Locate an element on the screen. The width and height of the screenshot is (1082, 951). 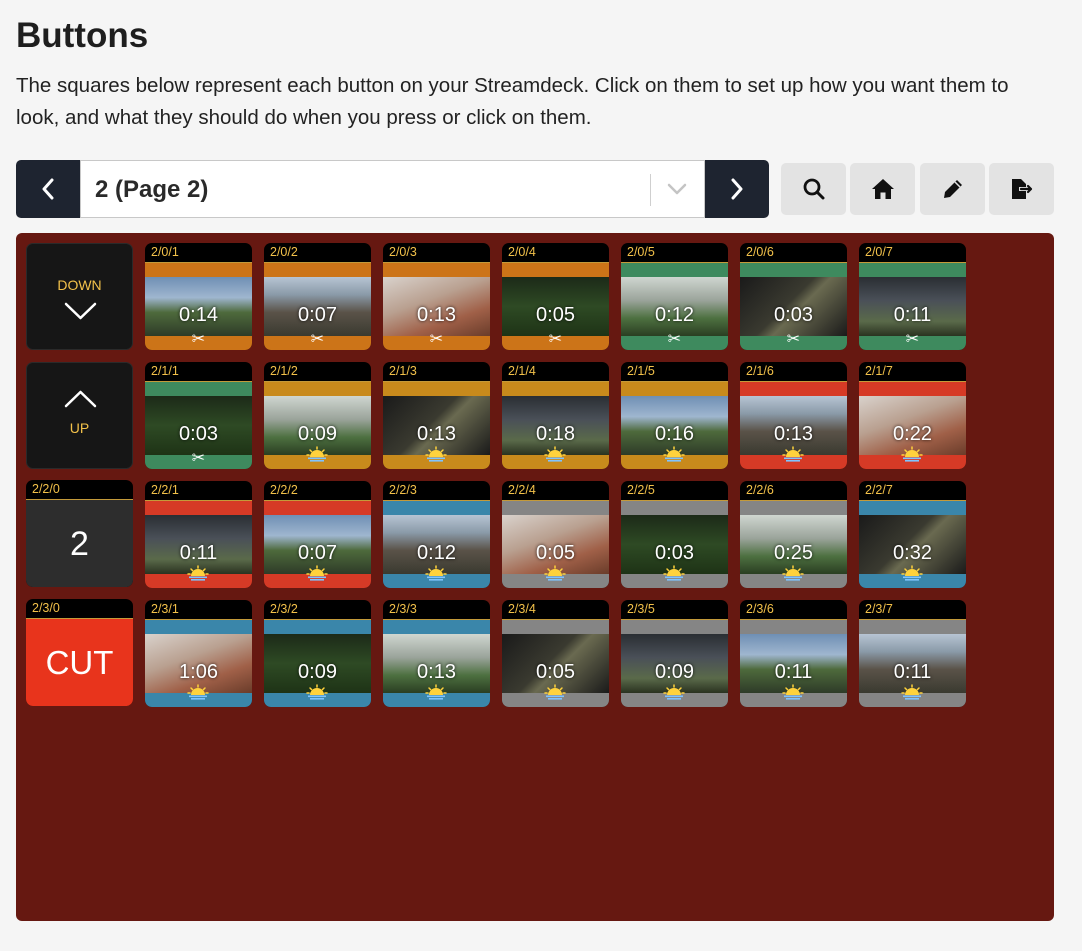
clip-button: 2/3/7 0:11 is located at coordinates (912, 653).